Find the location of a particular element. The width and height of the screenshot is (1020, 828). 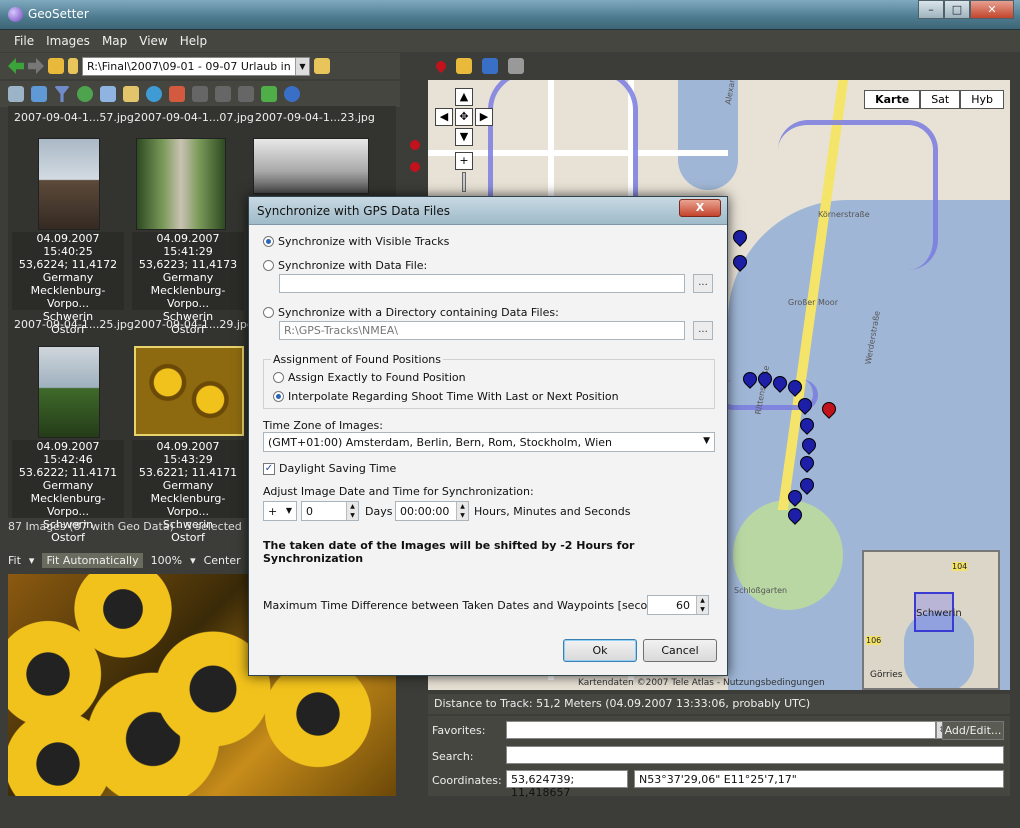

max-diff-stepper: 60 ▲ ▼ is located at coordinates (678, 605).